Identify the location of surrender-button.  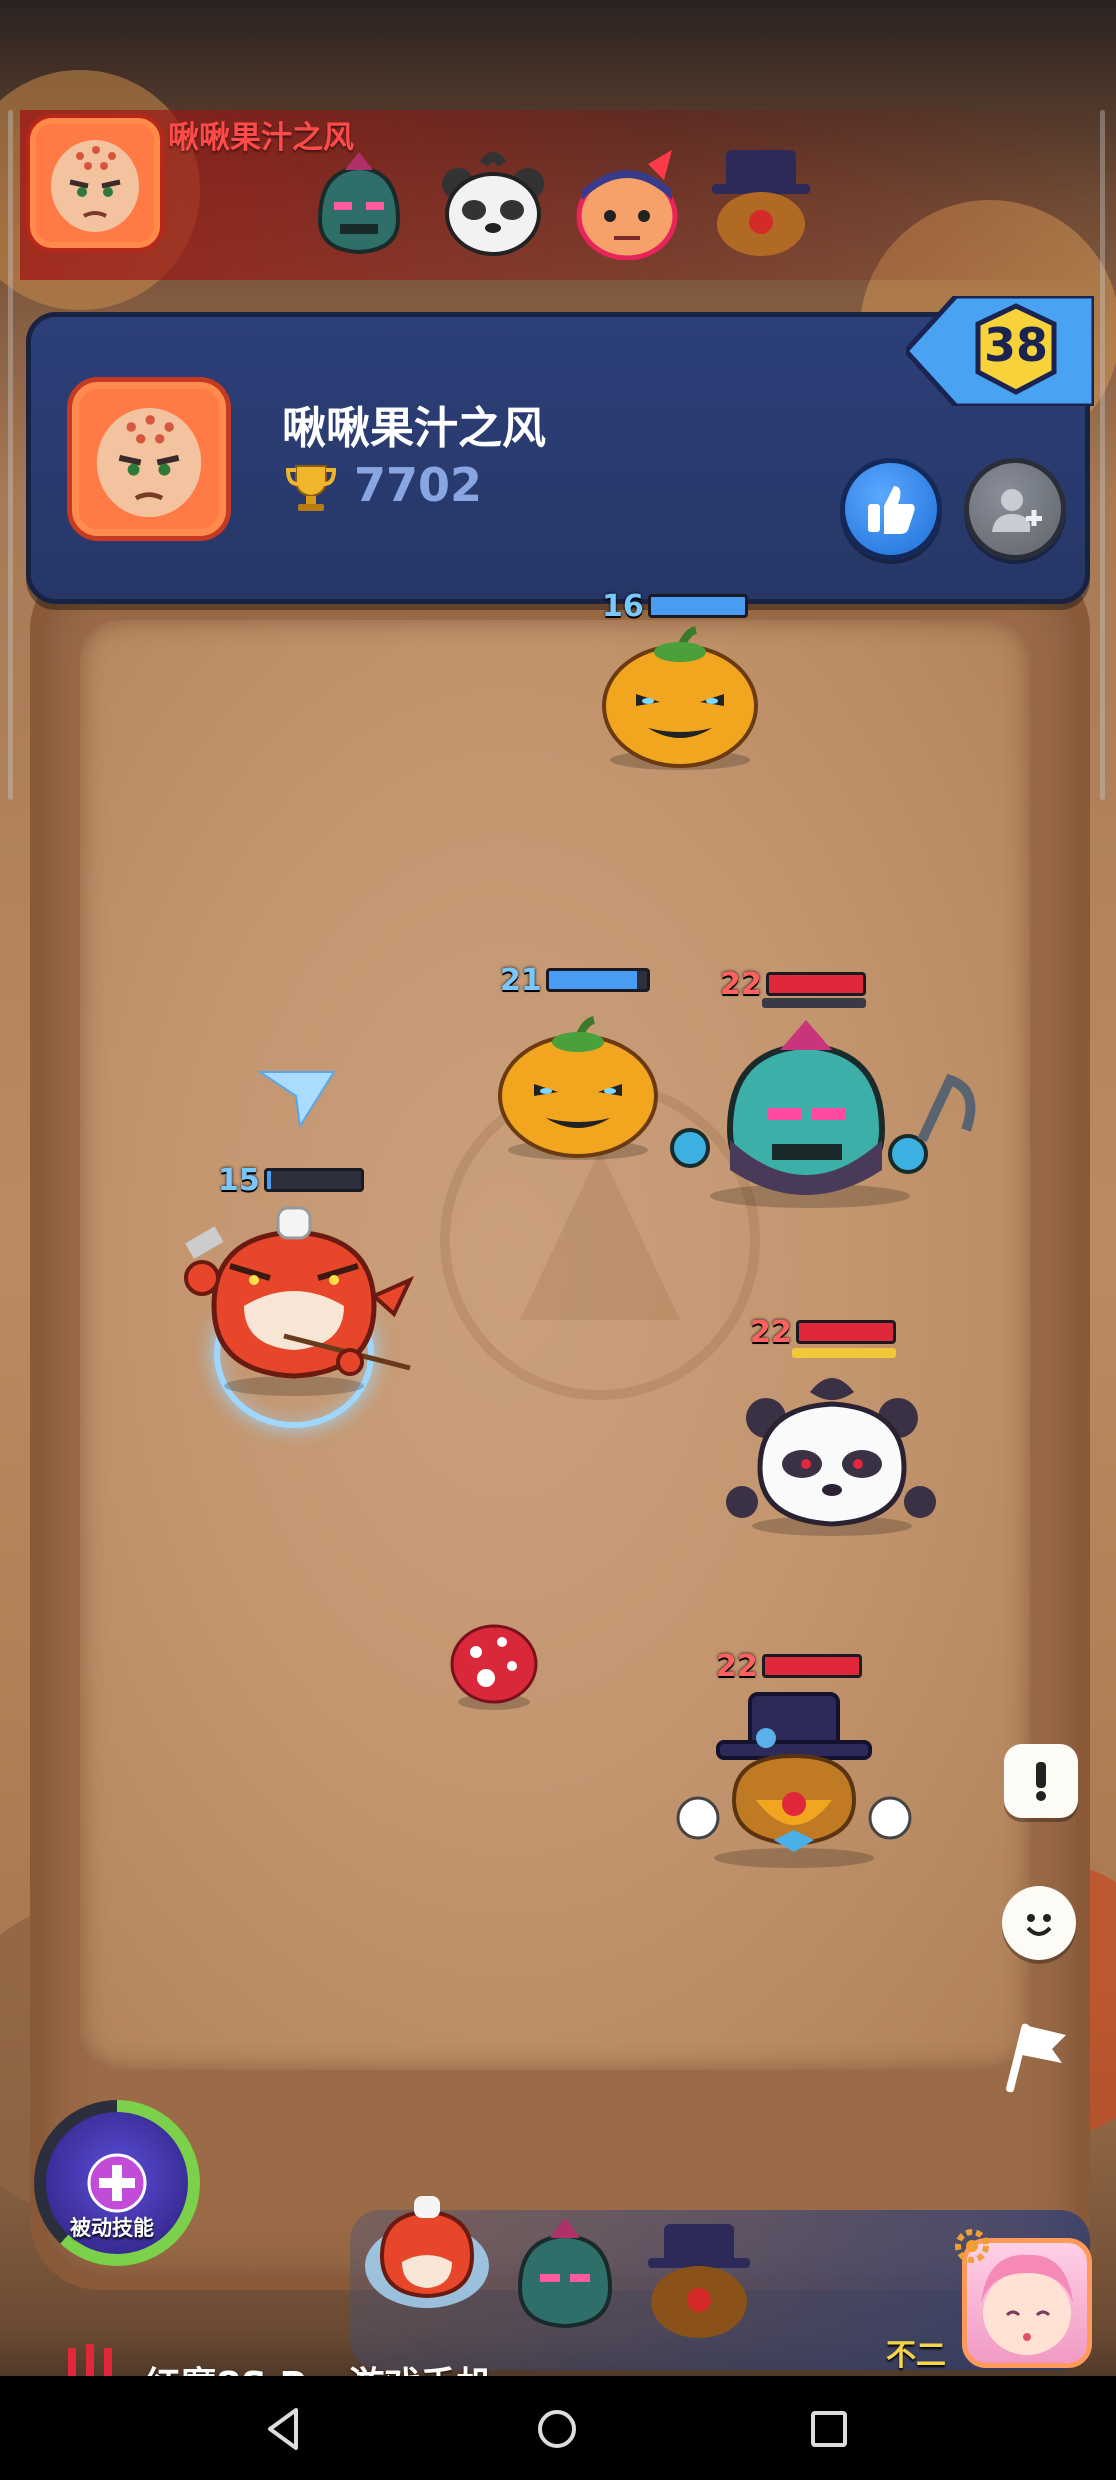
(1037, 2057).